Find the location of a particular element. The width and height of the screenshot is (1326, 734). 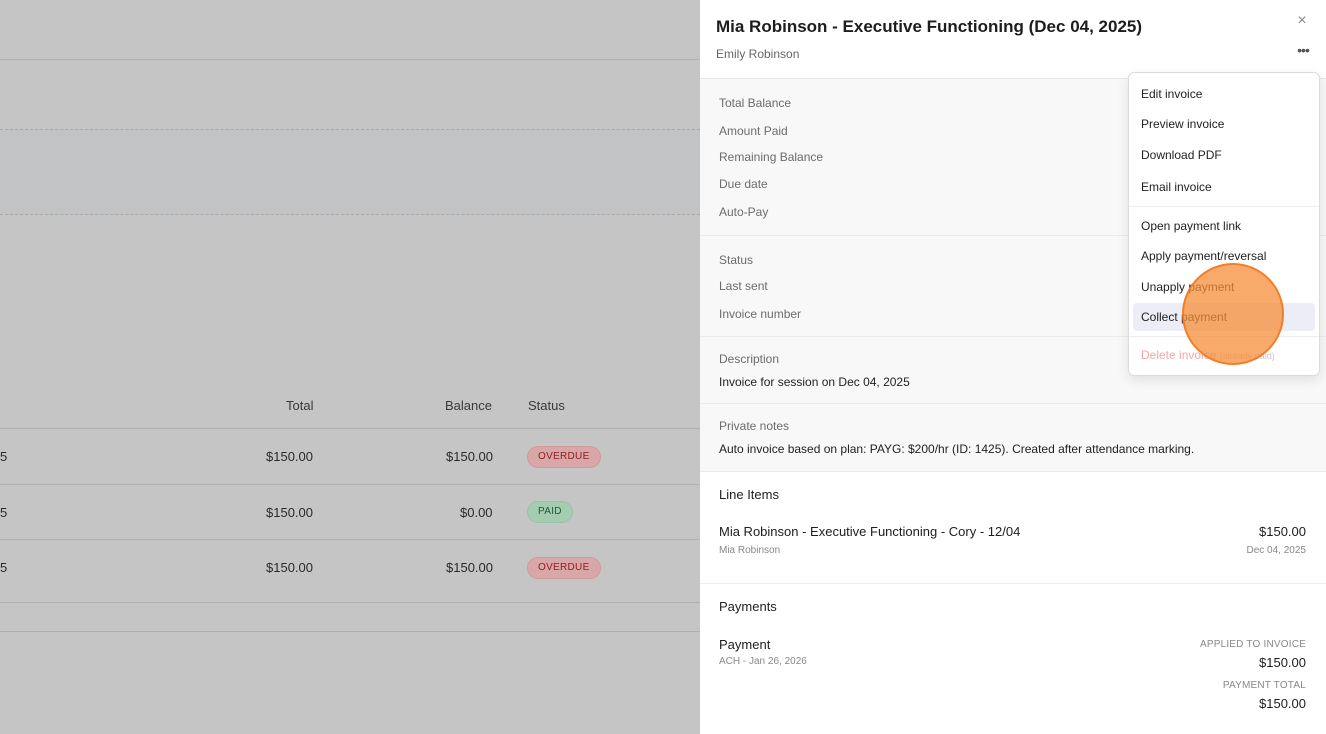

delete-invoice-note: (already paid) is located at coordinates (1247, 356).